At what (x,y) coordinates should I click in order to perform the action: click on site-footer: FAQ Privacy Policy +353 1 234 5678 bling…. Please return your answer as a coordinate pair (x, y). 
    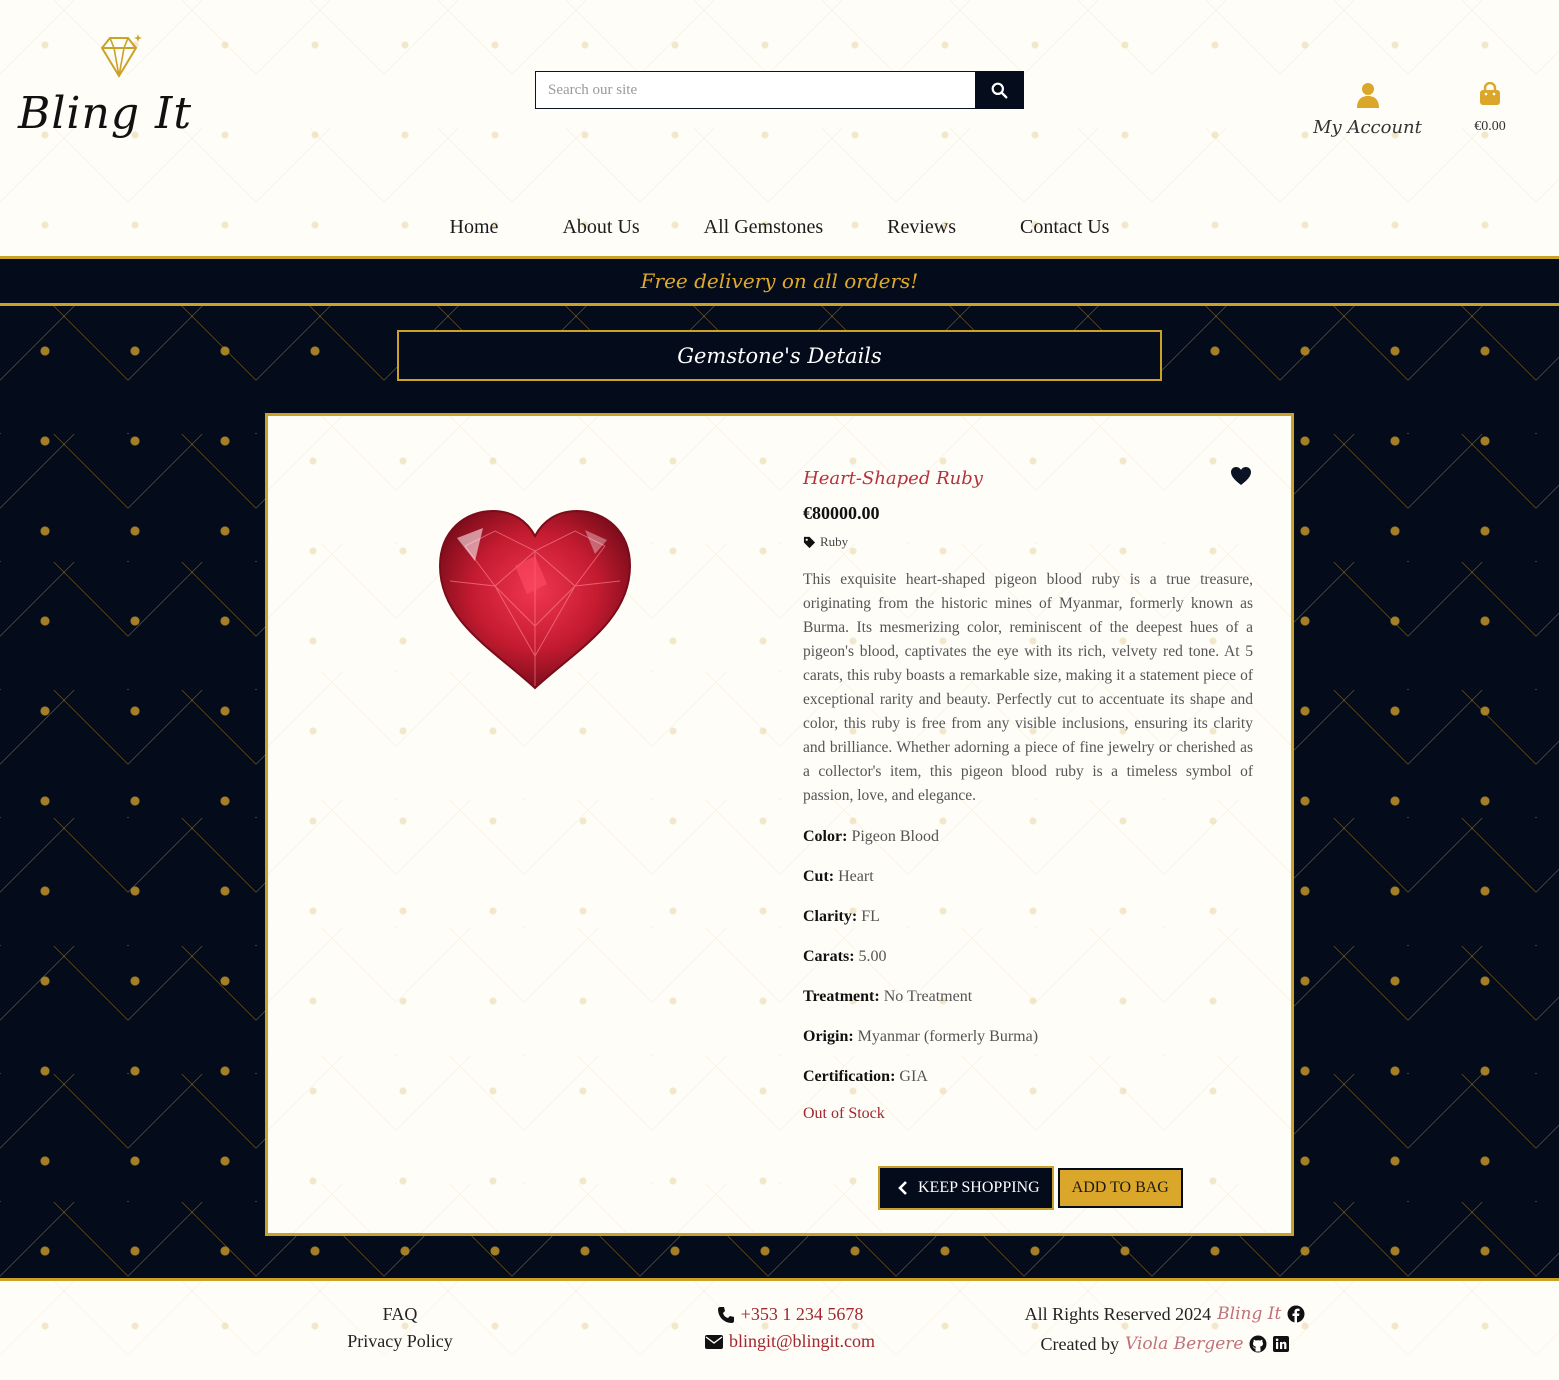
    Looking at the image, I should click on (779, 1329).